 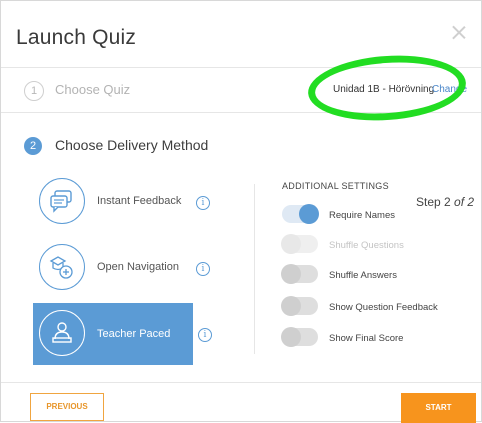 What do you see at coordinates (67, 407) in the screenshot?
I see `previous-button: PREVIOUS` at bounding box center [67, 407].